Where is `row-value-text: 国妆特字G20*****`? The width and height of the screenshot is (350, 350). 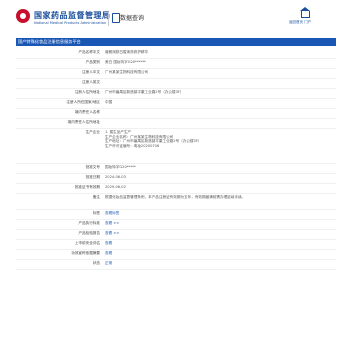 row-value-text: 国妆特字G20***** is located at coordinates (120, 167).